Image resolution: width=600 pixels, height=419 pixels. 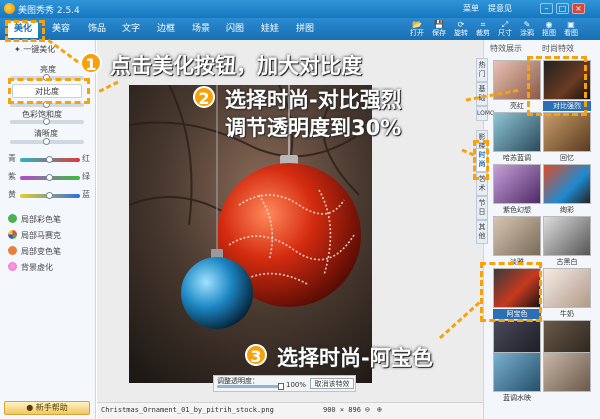 I want to click on arrow-step3-thumb, so click(x=460, y=320).